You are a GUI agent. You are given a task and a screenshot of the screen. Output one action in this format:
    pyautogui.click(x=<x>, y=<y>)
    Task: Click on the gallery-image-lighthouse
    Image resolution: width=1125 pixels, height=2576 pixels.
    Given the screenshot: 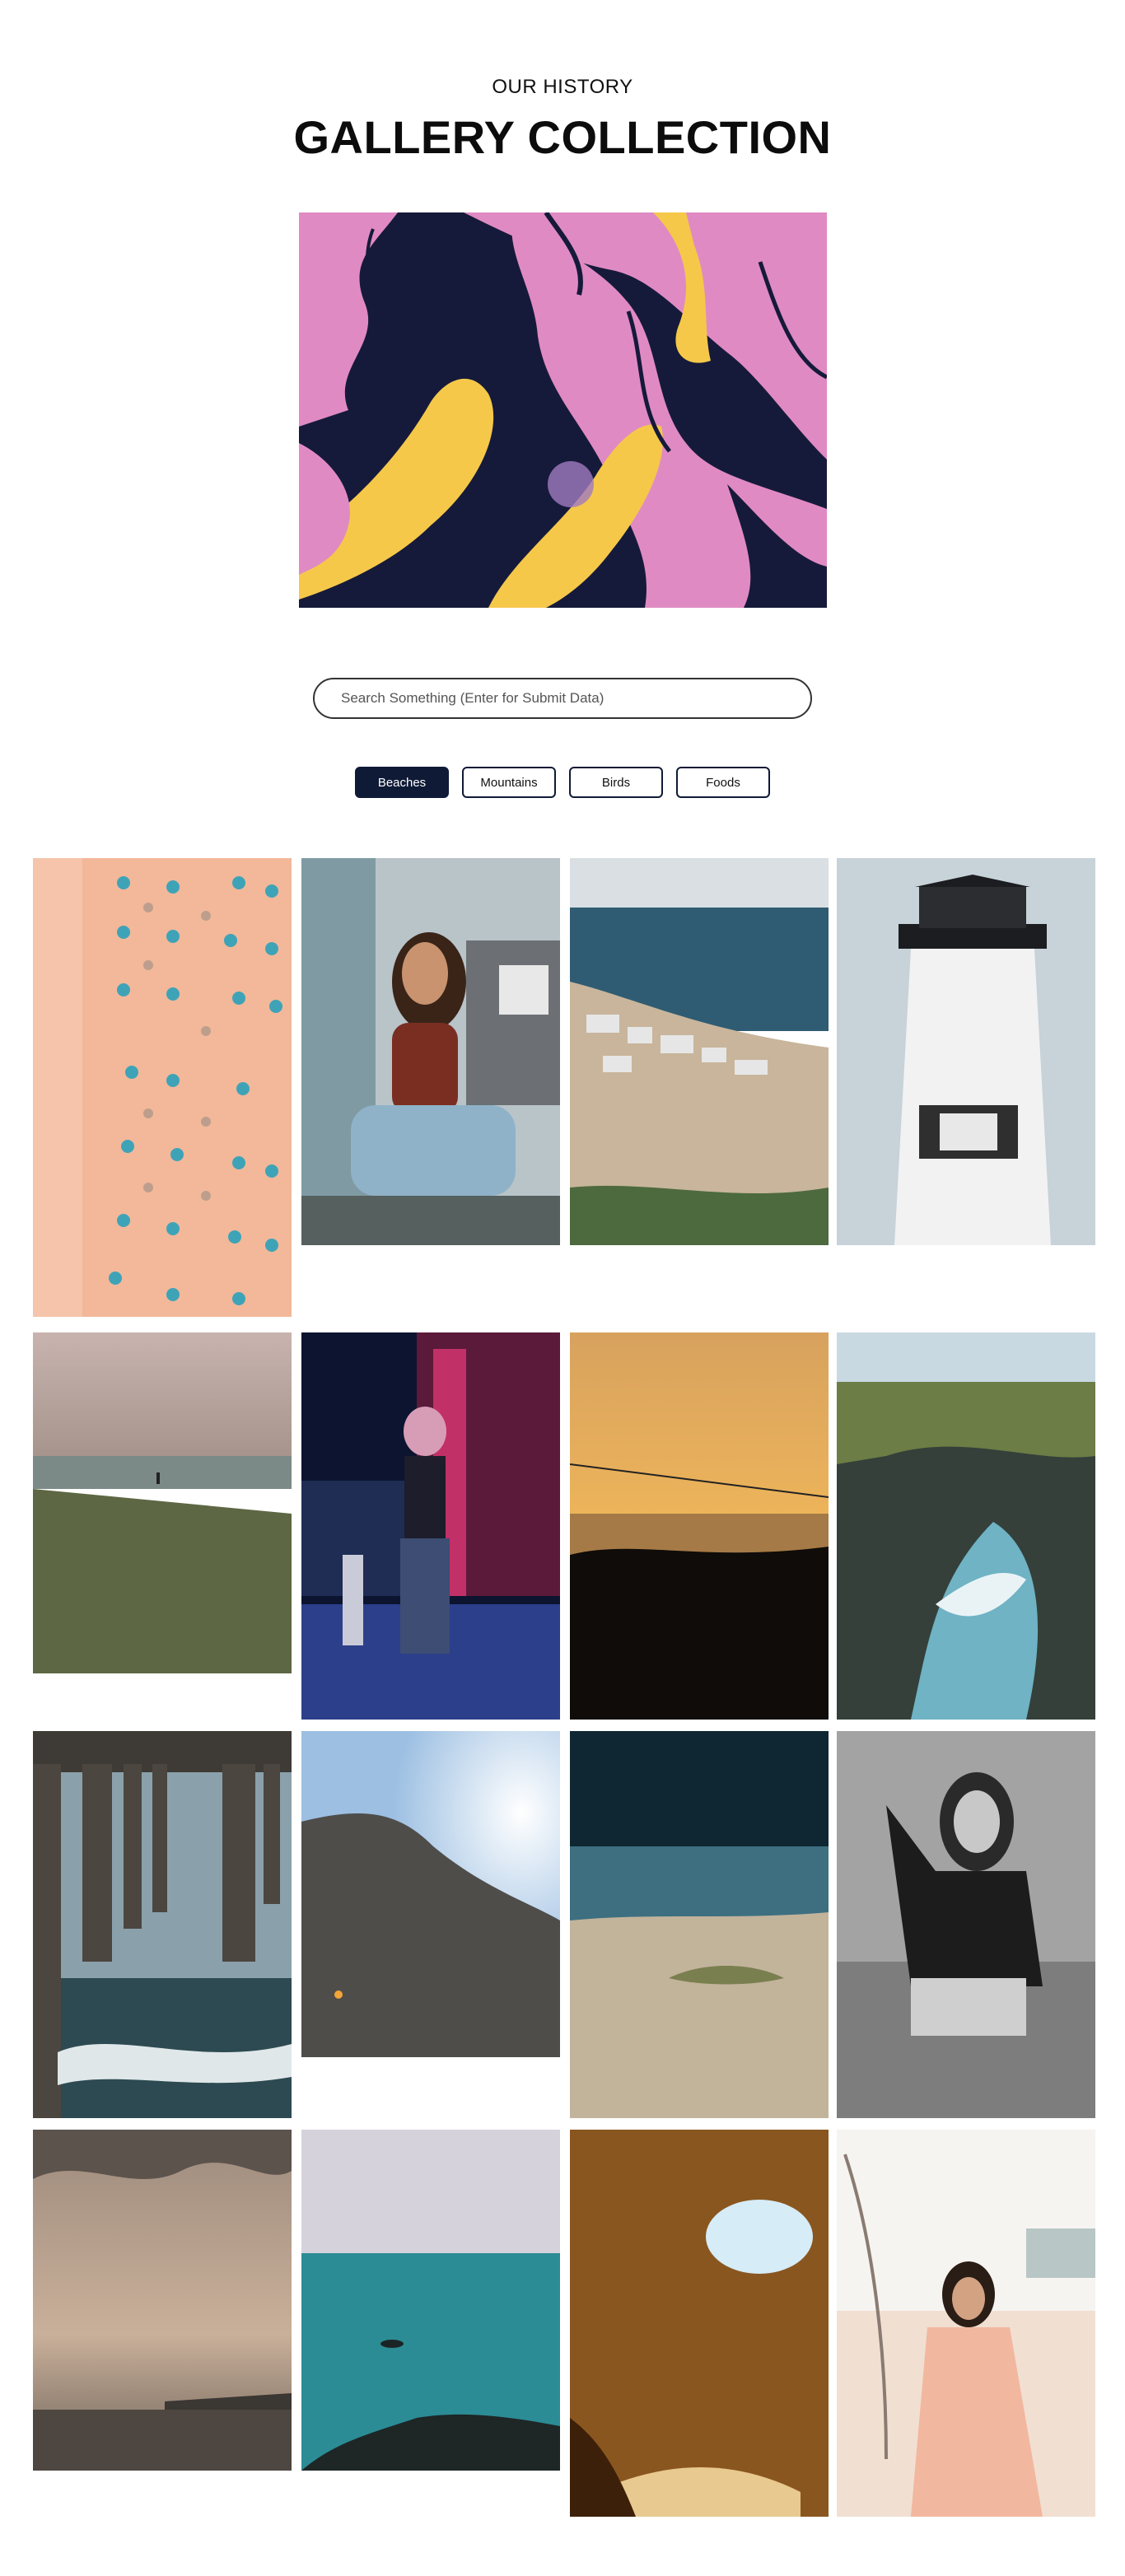 What is the action you would take?
    pyautogui.click(x=966, y=1051)
    